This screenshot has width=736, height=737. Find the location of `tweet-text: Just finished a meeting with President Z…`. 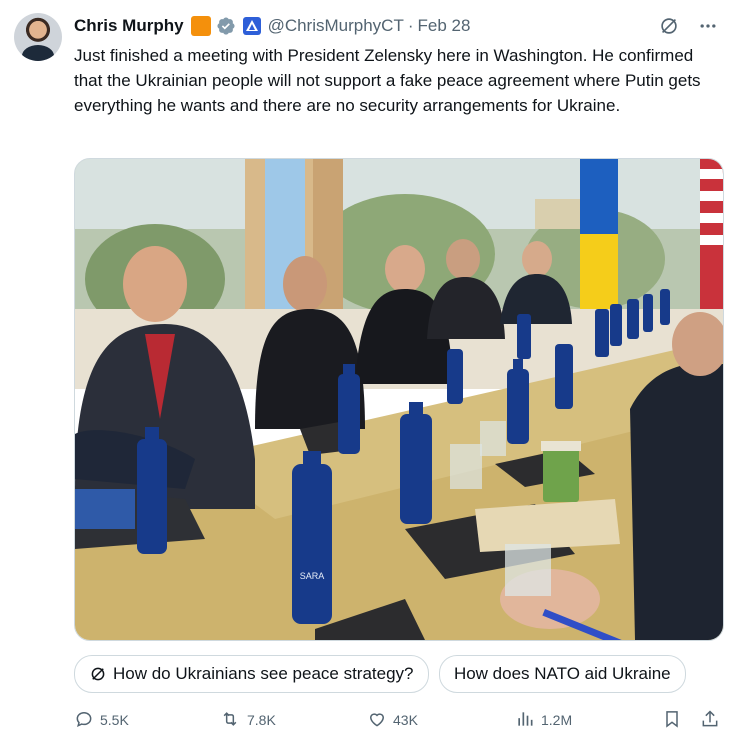

tweet-text: Just finished a meeting with President Z… is located at coordinates (387, 80).